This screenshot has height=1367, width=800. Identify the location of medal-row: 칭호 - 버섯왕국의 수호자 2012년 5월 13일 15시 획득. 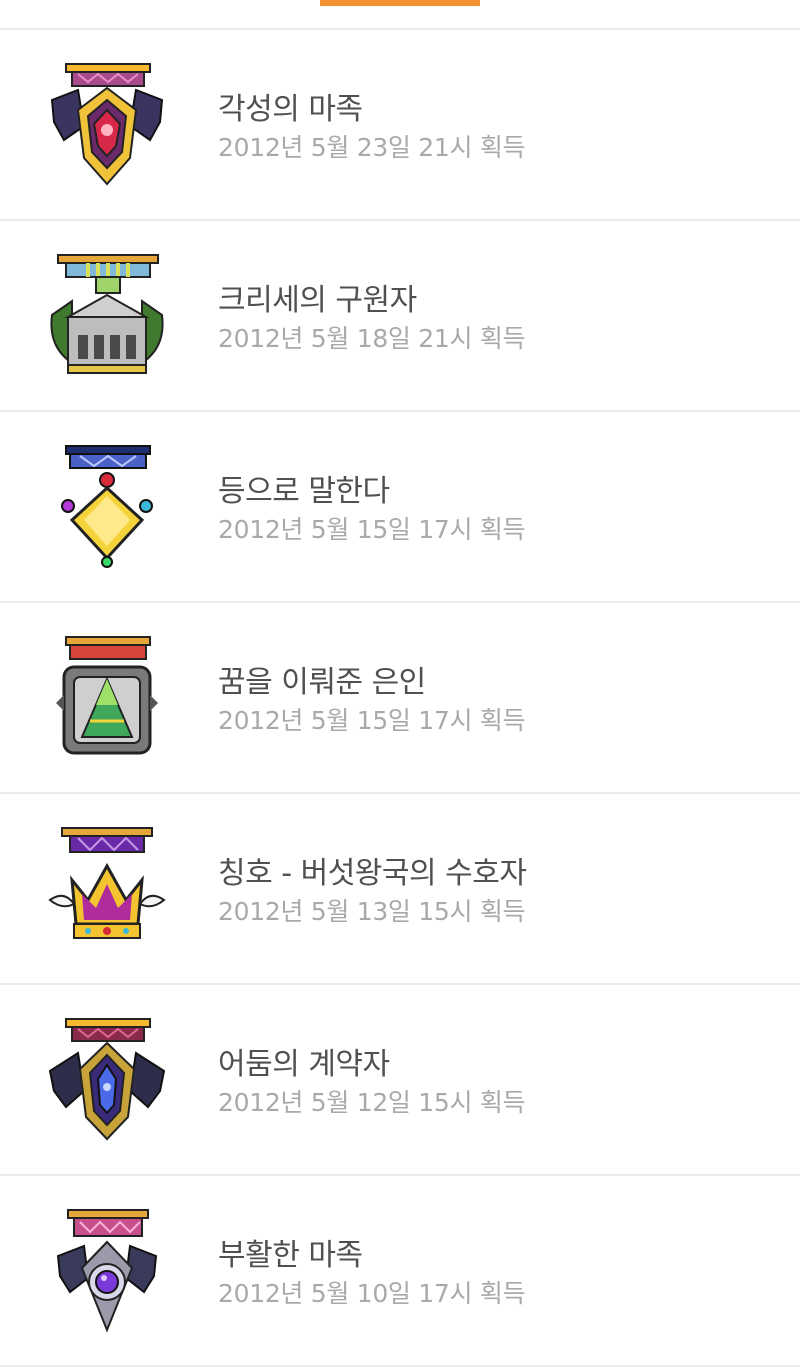
(400, 889).